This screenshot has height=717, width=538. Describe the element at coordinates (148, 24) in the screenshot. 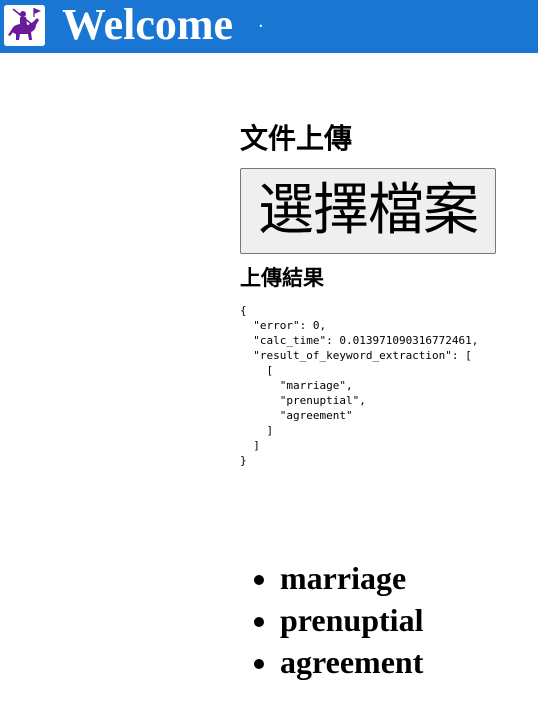

I see `page-title: Welcome` at that location.